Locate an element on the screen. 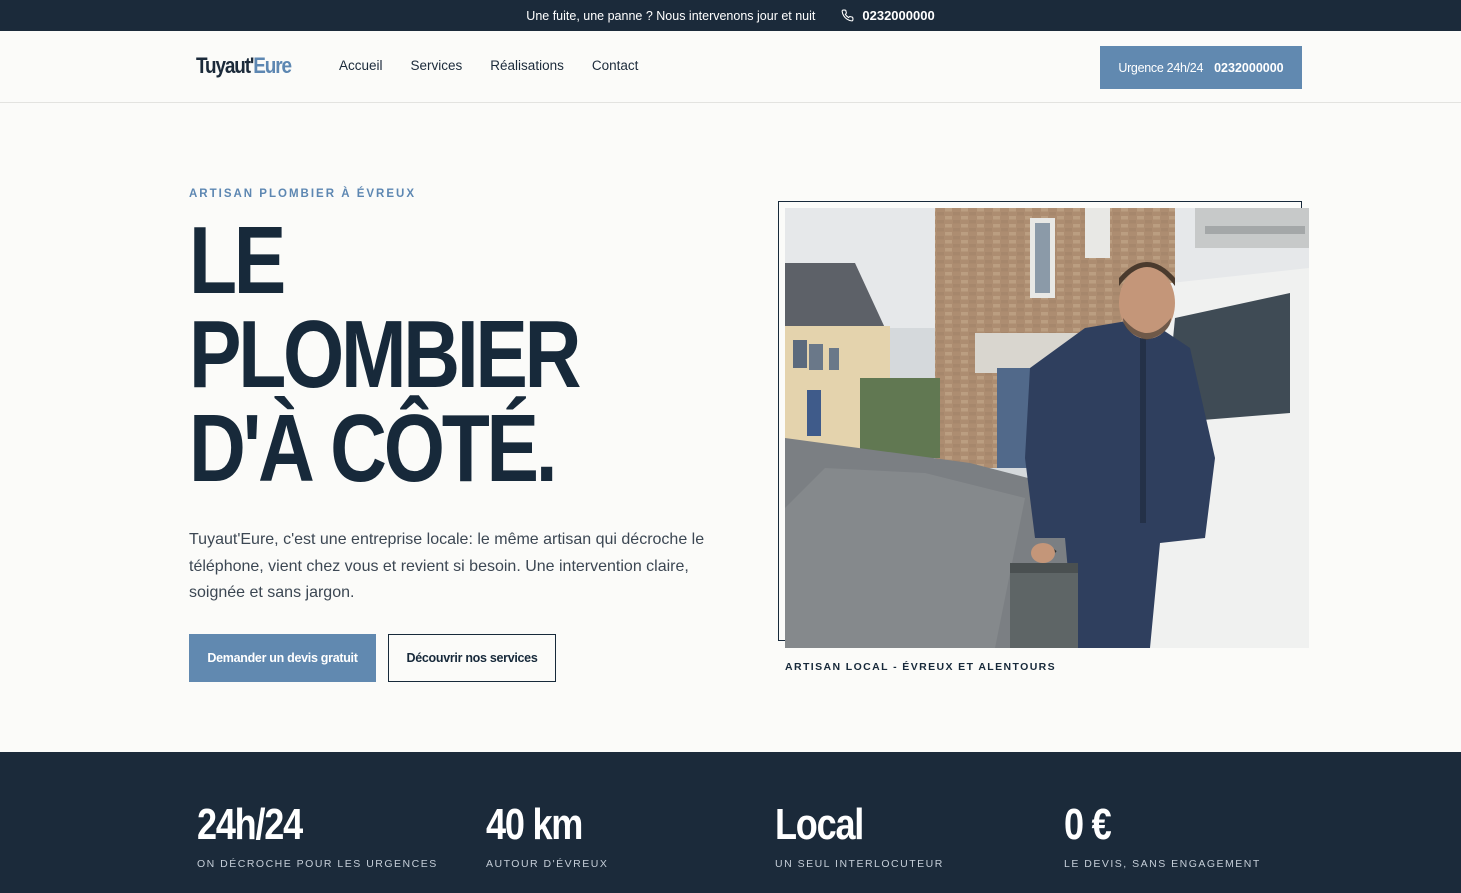 The height and width of the screenshot is (893, 1461). logo: Tuyaut'Eure is located at coordinates (244, 66).